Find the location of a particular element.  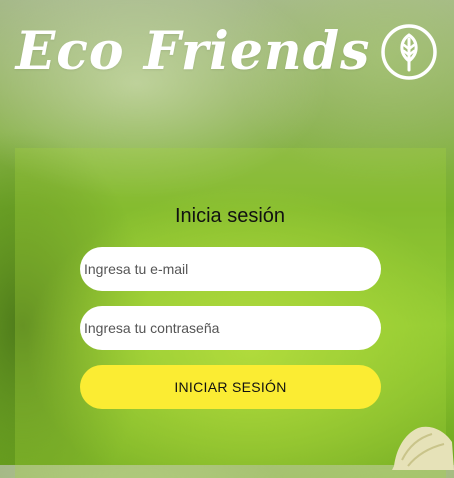

password-input is located at coordinates (230, 328).